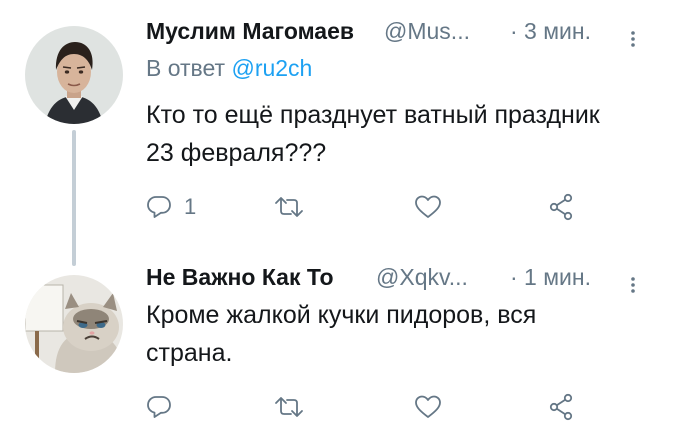 Image resolution: width=679 pixels, height=446 pixels. I want to click on tweet-actions: 1, so click(381, 207).